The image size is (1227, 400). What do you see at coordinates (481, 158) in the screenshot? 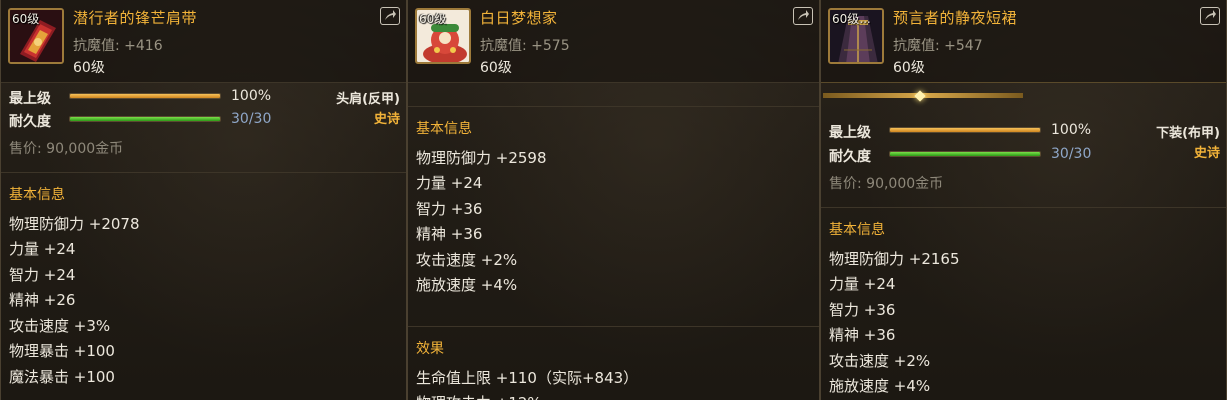
I see `attribute-line: 物理防御力 +2598` at bounding box center [481, 158].